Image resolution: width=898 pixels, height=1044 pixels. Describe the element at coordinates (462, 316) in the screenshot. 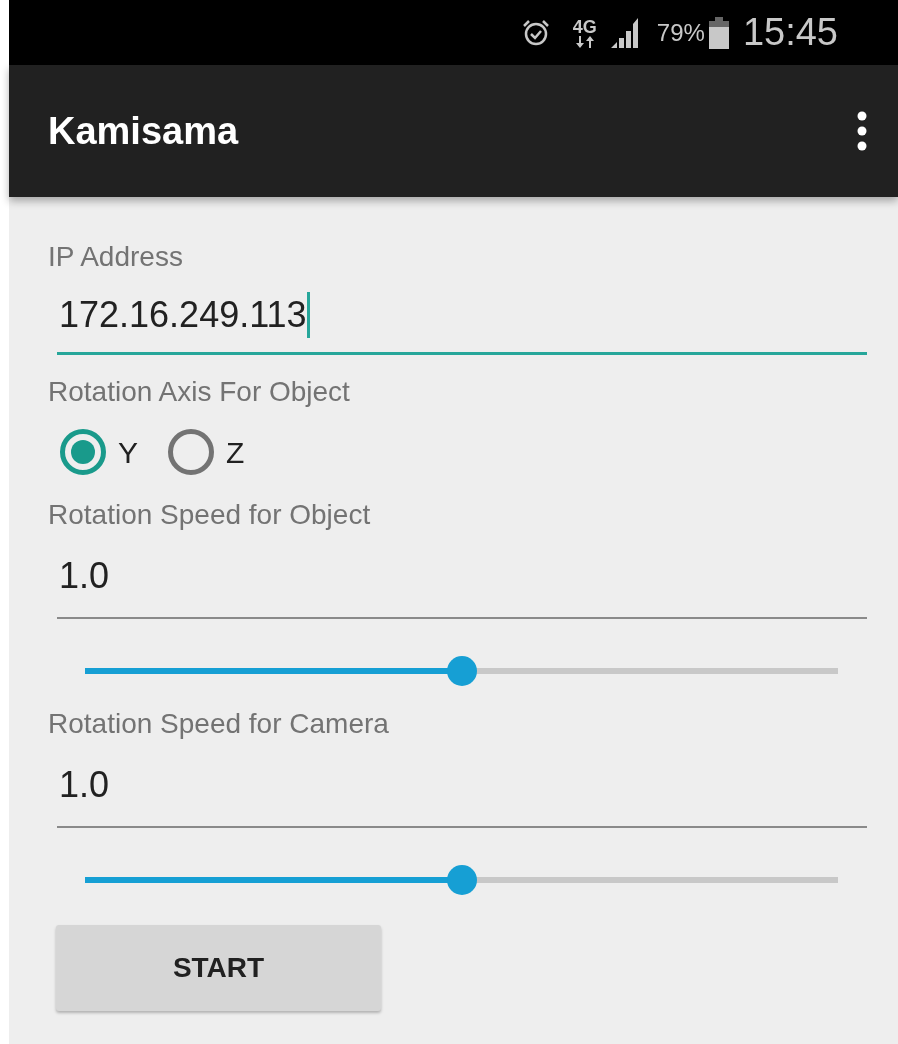

I see `text-input-field: 172.16.249.113` at that location.